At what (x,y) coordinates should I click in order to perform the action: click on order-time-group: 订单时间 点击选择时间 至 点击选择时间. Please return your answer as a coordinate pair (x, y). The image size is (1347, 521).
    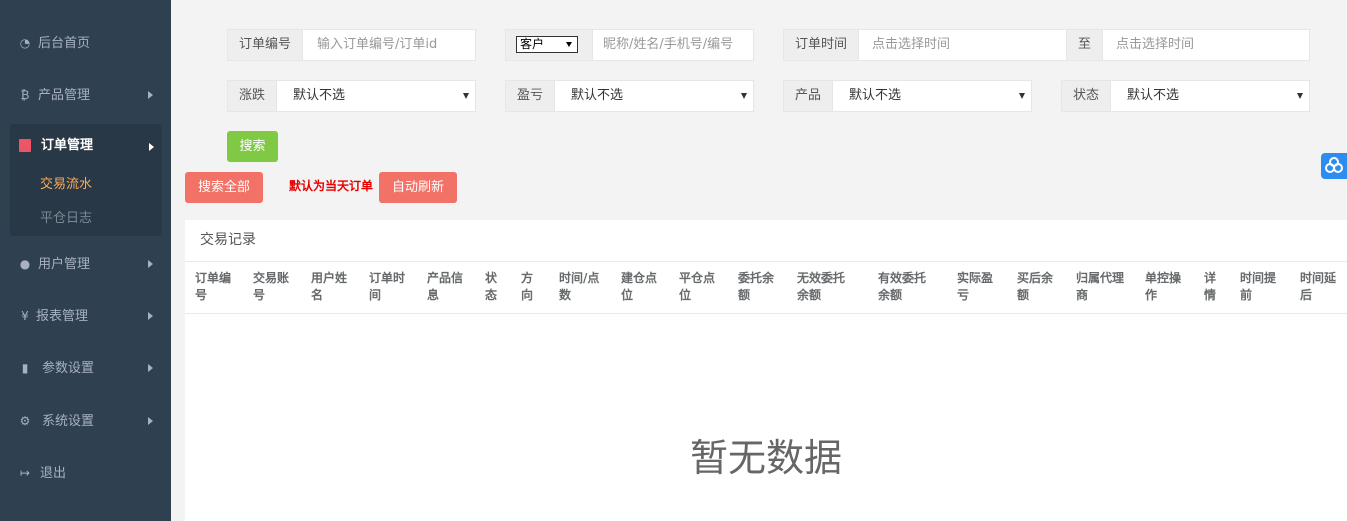
    Looking at the image, I should click on (1046, 45).